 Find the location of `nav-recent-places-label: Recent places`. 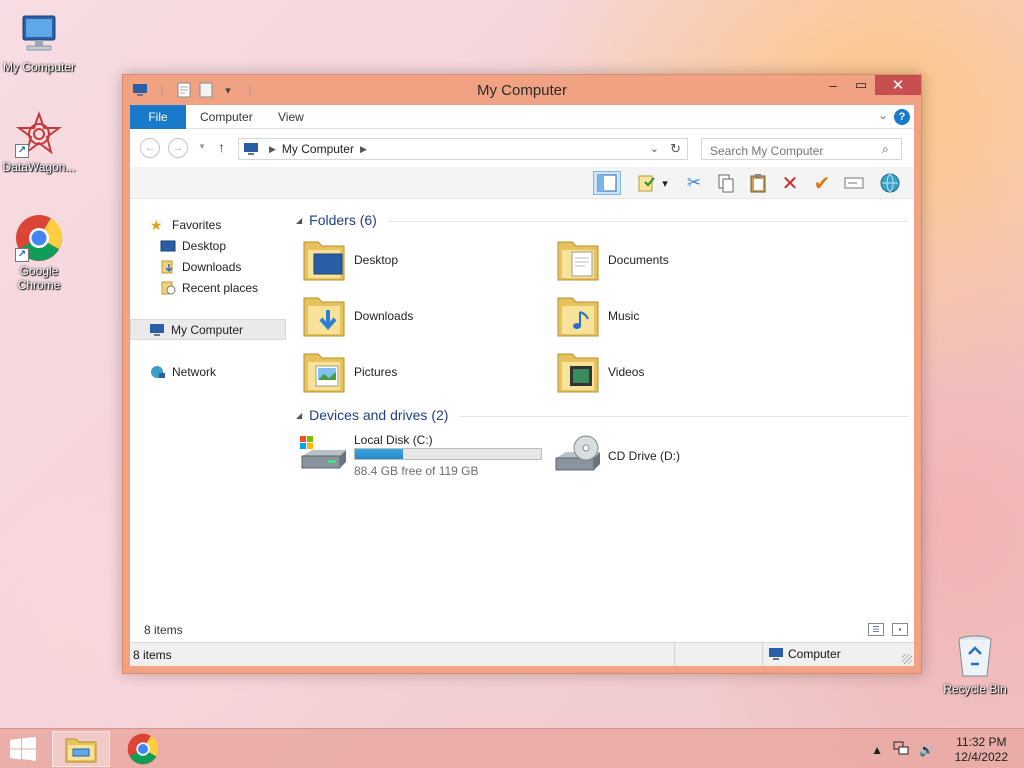

nav-recent-places-label: Recent places is located at coordinates (220, 288).